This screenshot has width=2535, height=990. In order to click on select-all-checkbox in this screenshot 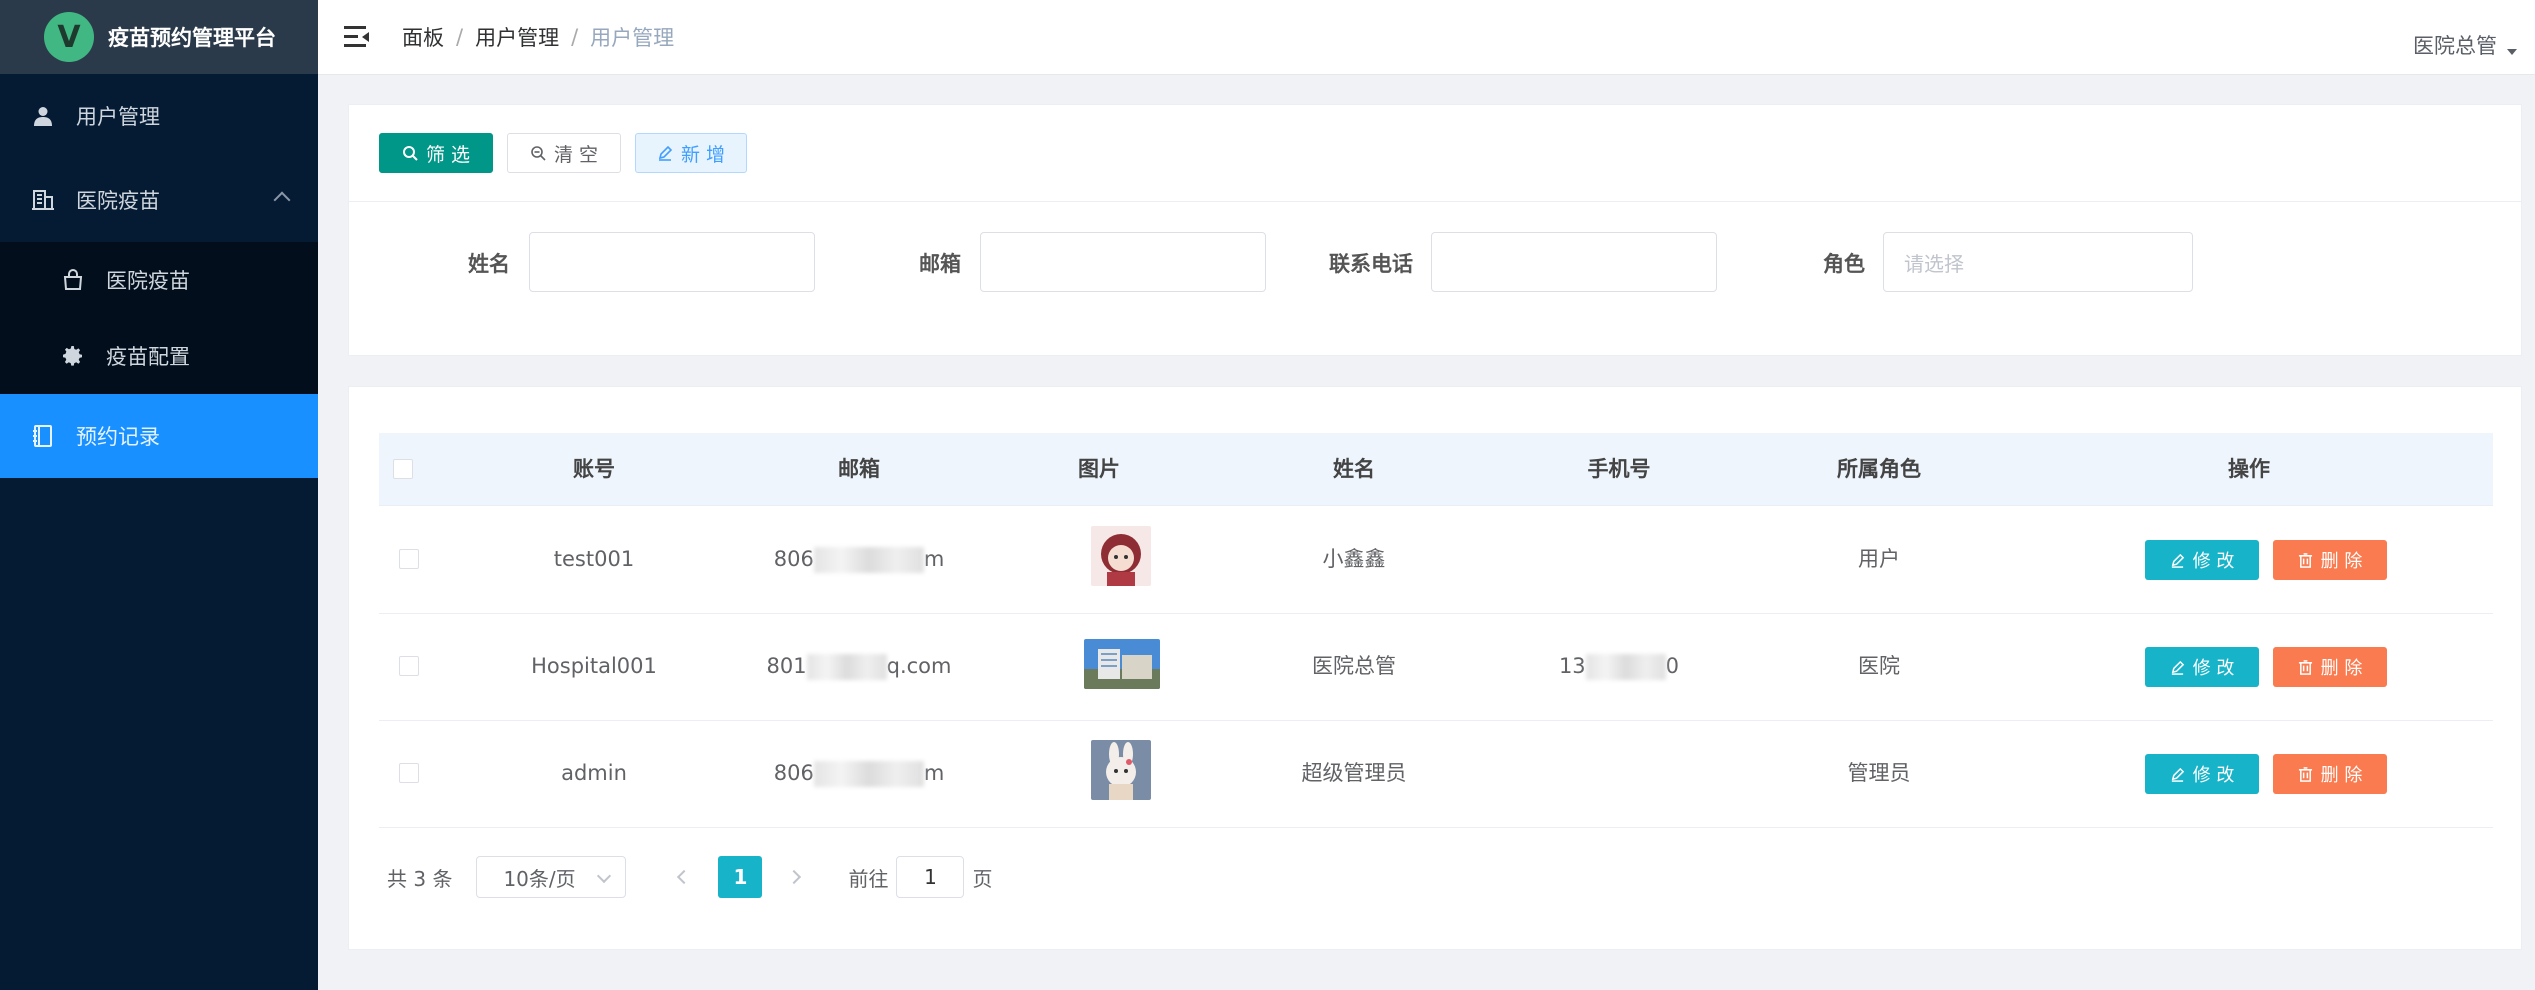, I will do `click(403, 469)`.